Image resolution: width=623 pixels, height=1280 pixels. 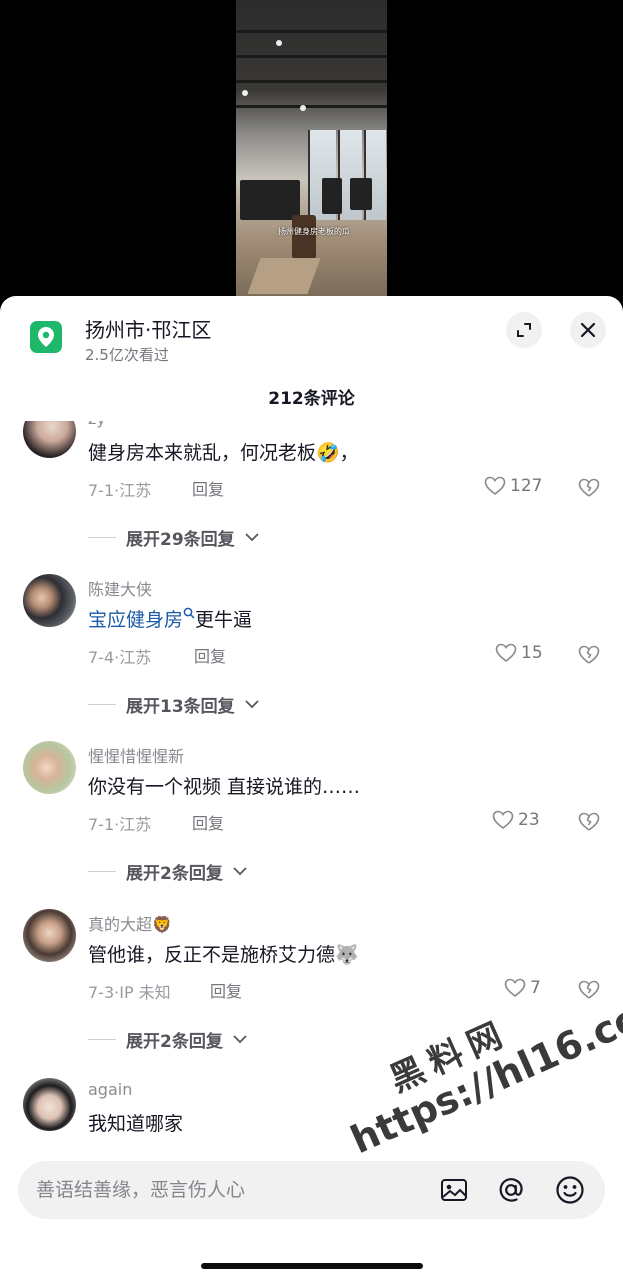 I want to click on comment-count-title: 212条评论, so click(x=311, y=399).